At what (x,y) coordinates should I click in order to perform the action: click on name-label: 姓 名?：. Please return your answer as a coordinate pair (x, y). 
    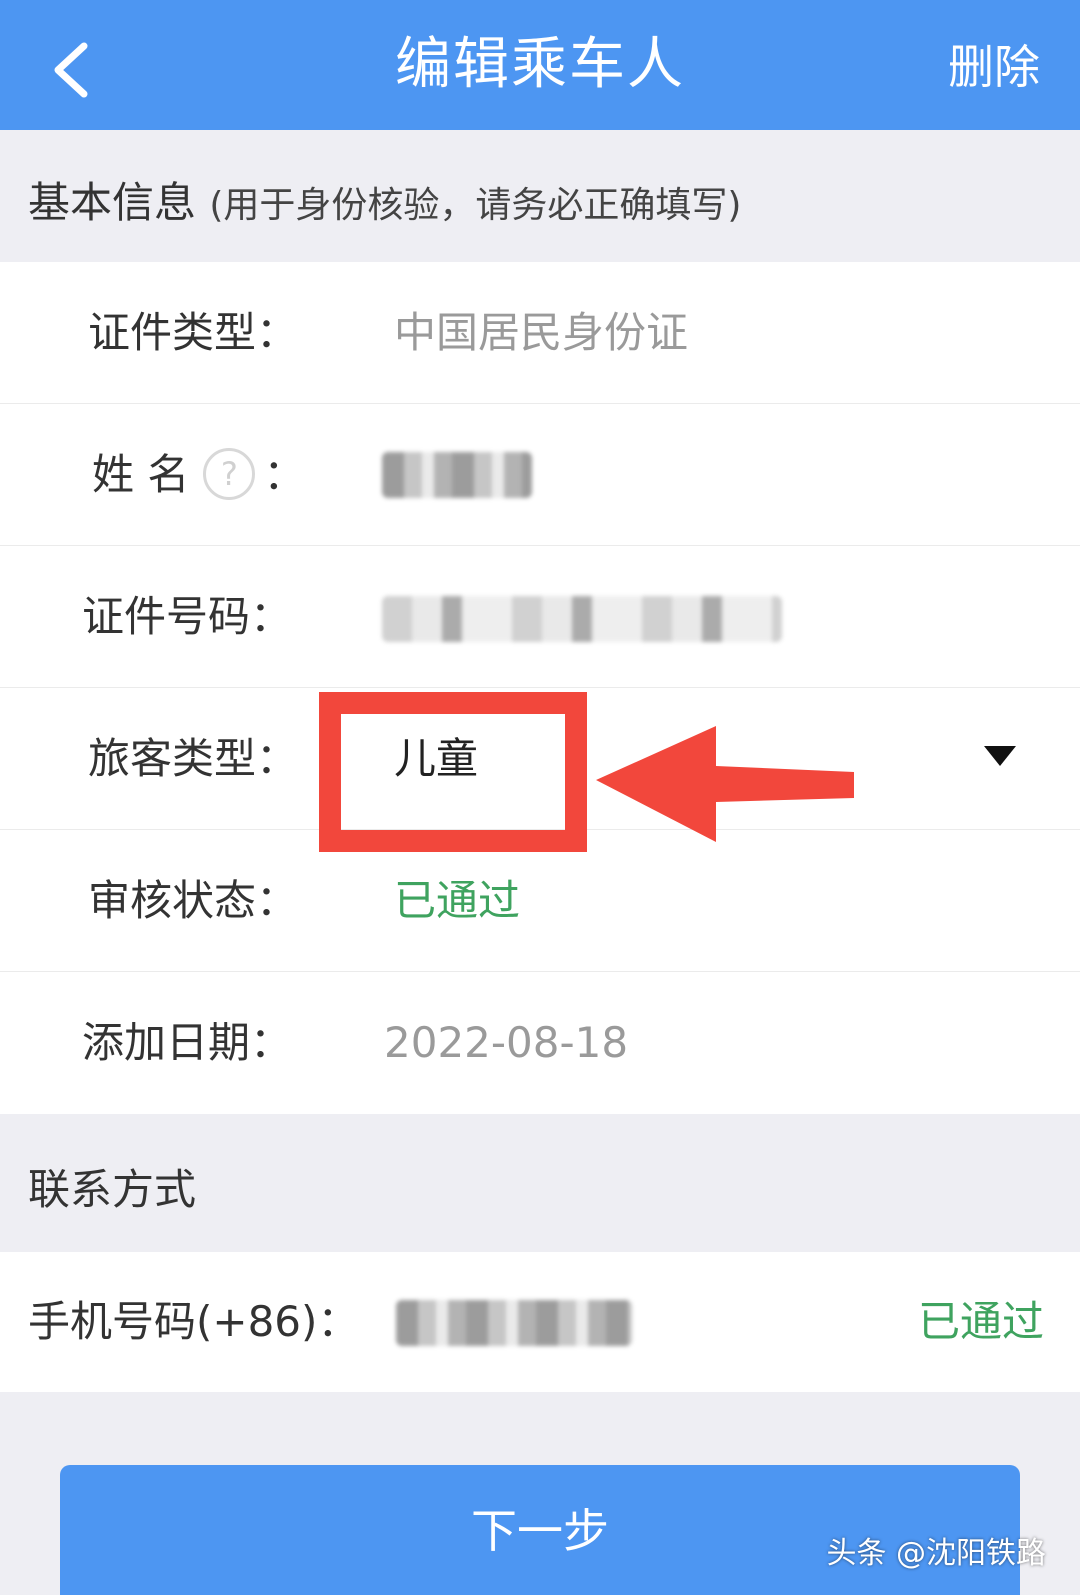
    Looking at the image, I should click on (198, 475).